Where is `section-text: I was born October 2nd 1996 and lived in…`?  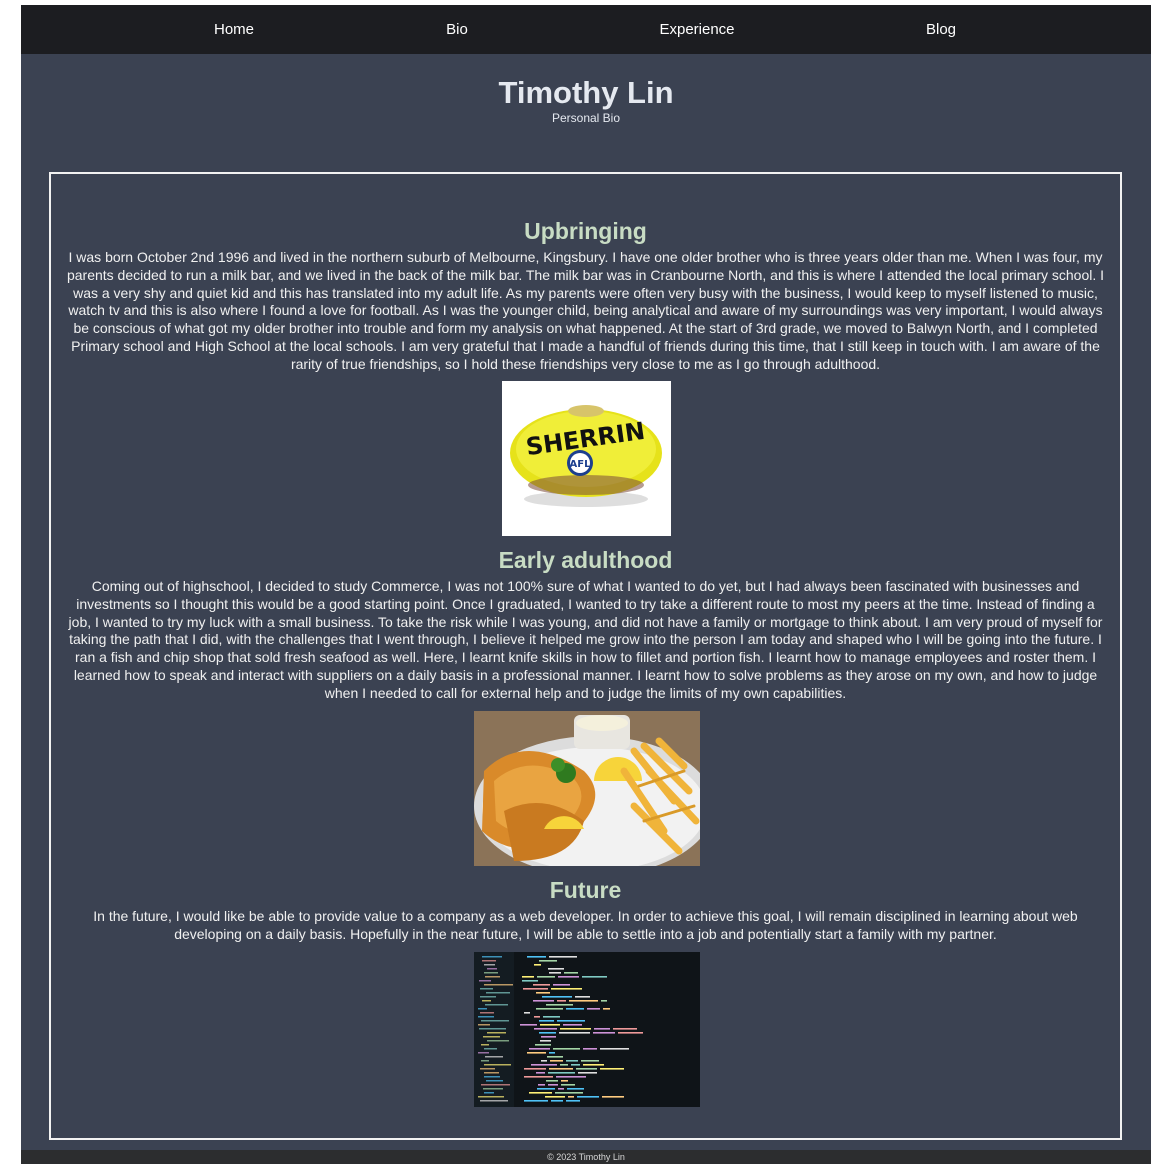 section-text: I was born October 2nd 1996 and lived in… is located at coordinates (585, 310).